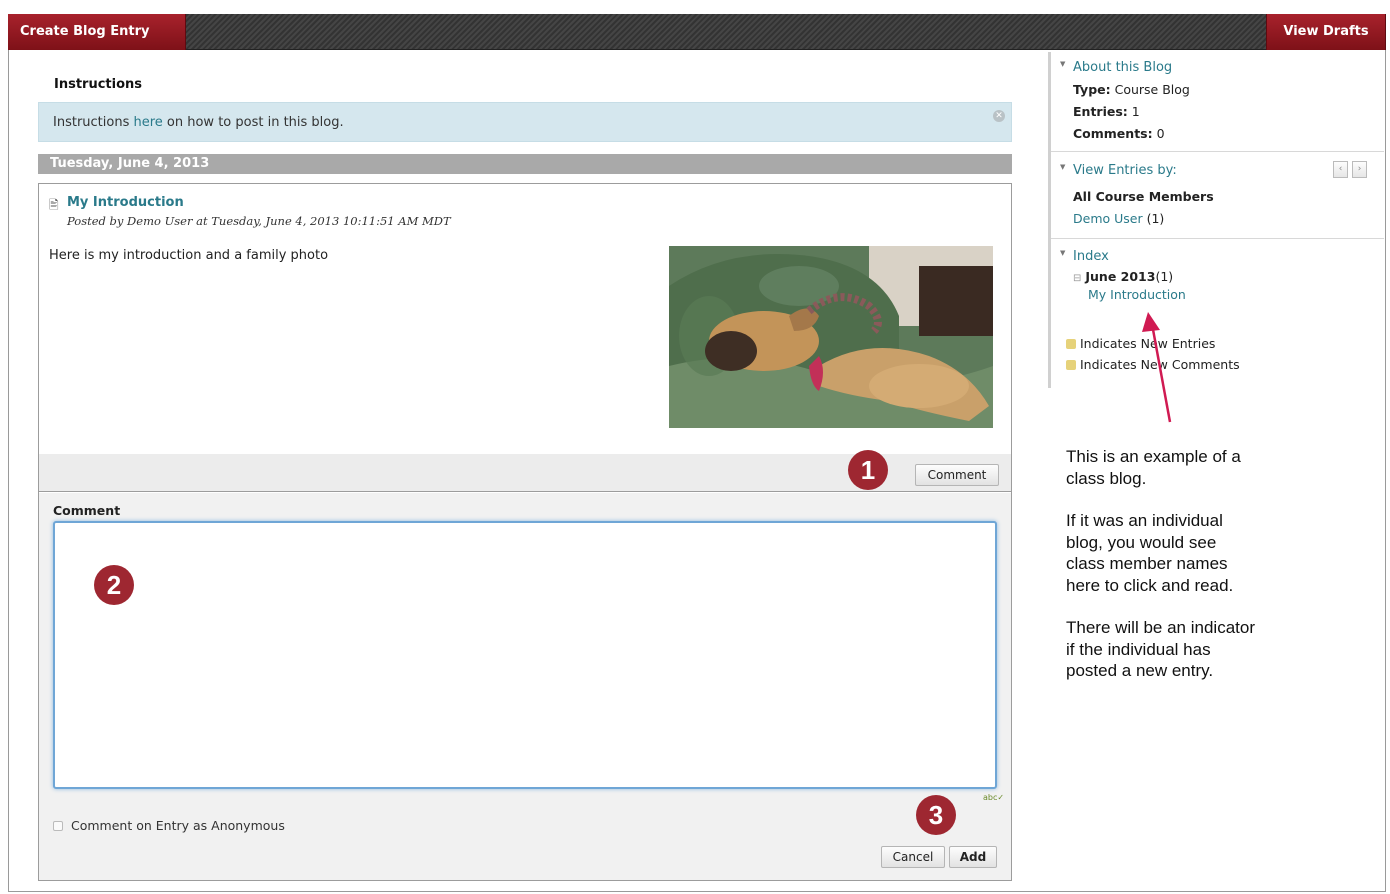  Describe the element at coordinates (1152, 89) in the screenshot. I see `type-value: Course Blog` at that location.